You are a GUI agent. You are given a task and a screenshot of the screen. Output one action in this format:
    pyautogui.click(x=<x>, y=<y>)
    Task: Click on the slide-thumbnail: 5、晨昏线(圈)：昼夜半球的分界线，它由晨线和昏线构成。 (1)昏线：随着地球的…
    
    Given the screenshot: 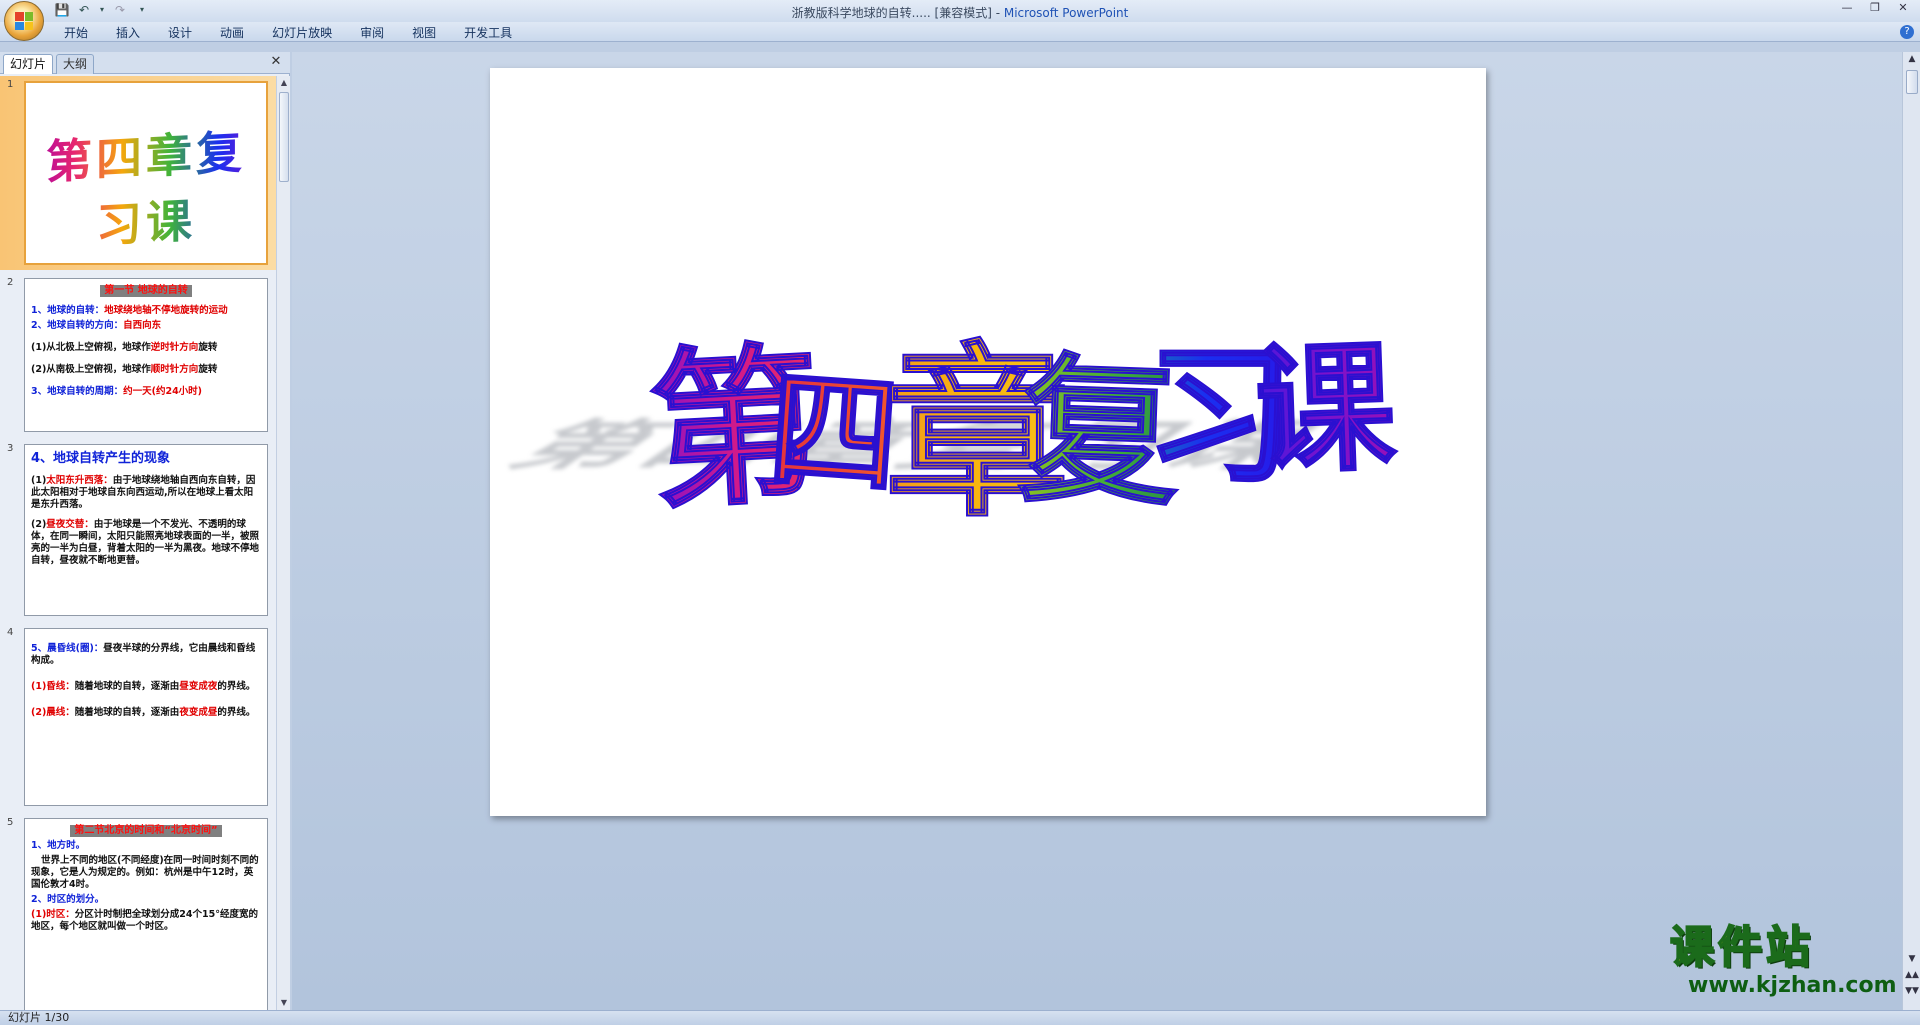 What is the action you would take?
    pyautogui.click(x=146, y=717)
    